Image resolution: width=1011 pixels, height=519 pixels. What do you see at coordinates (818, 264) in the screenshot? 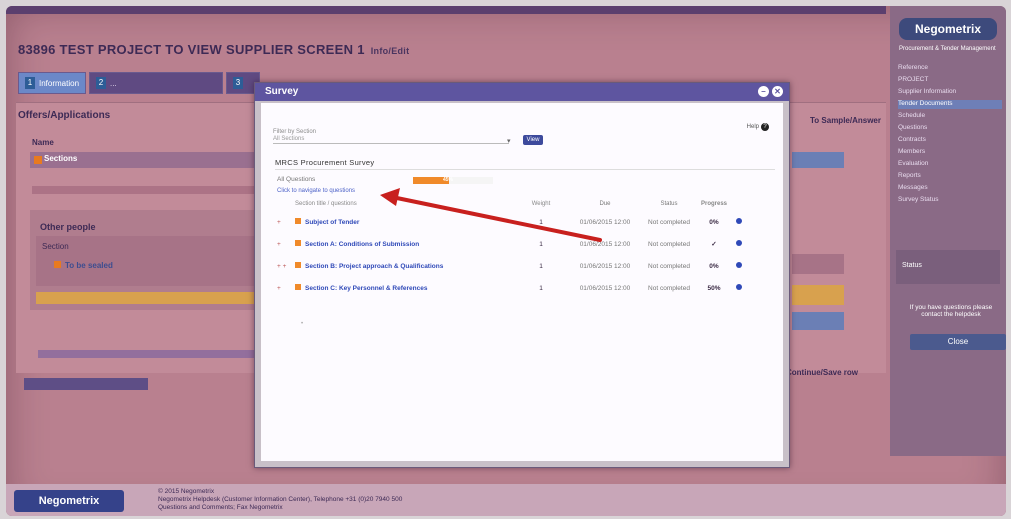
I see `right-panel-block` at bounding box center [818, 264].